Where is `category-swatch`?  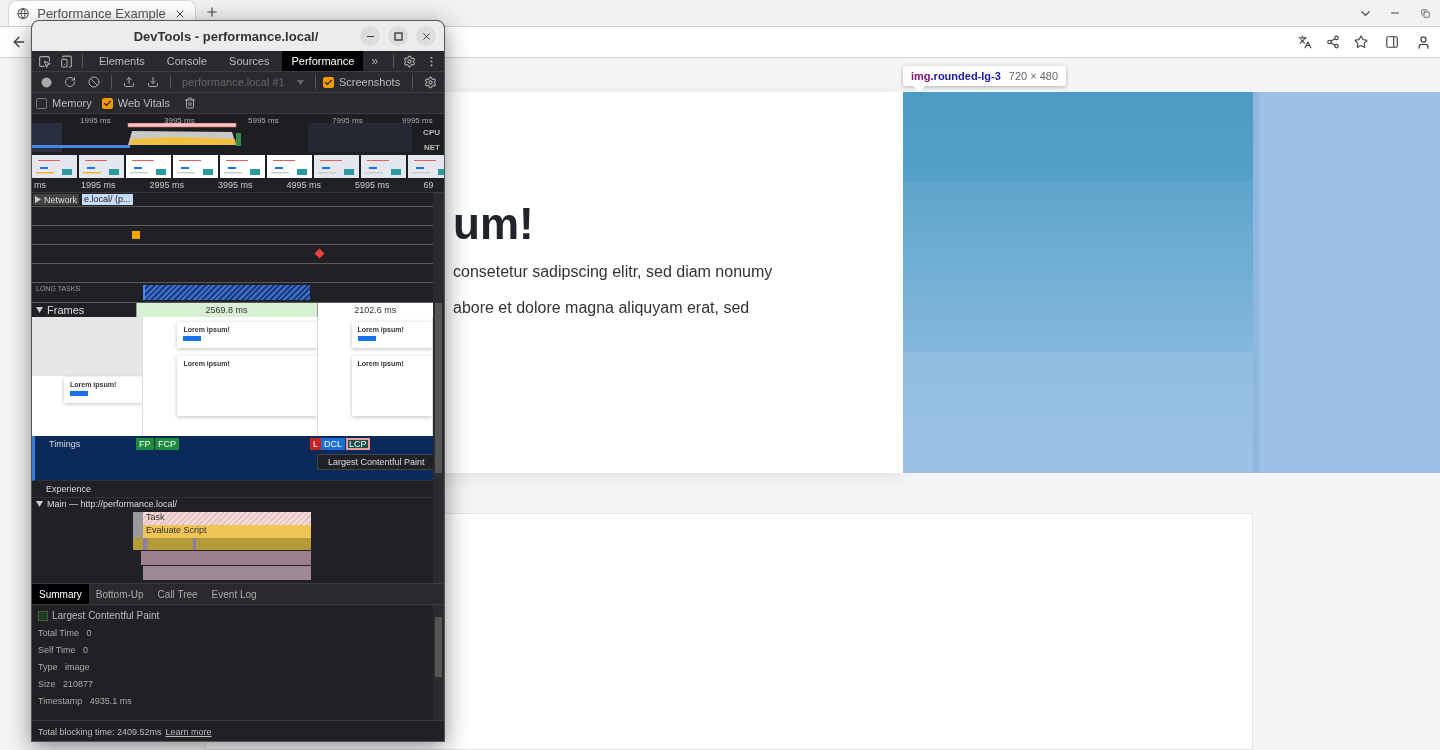
category-swatch is located at coordinates (43, 615).